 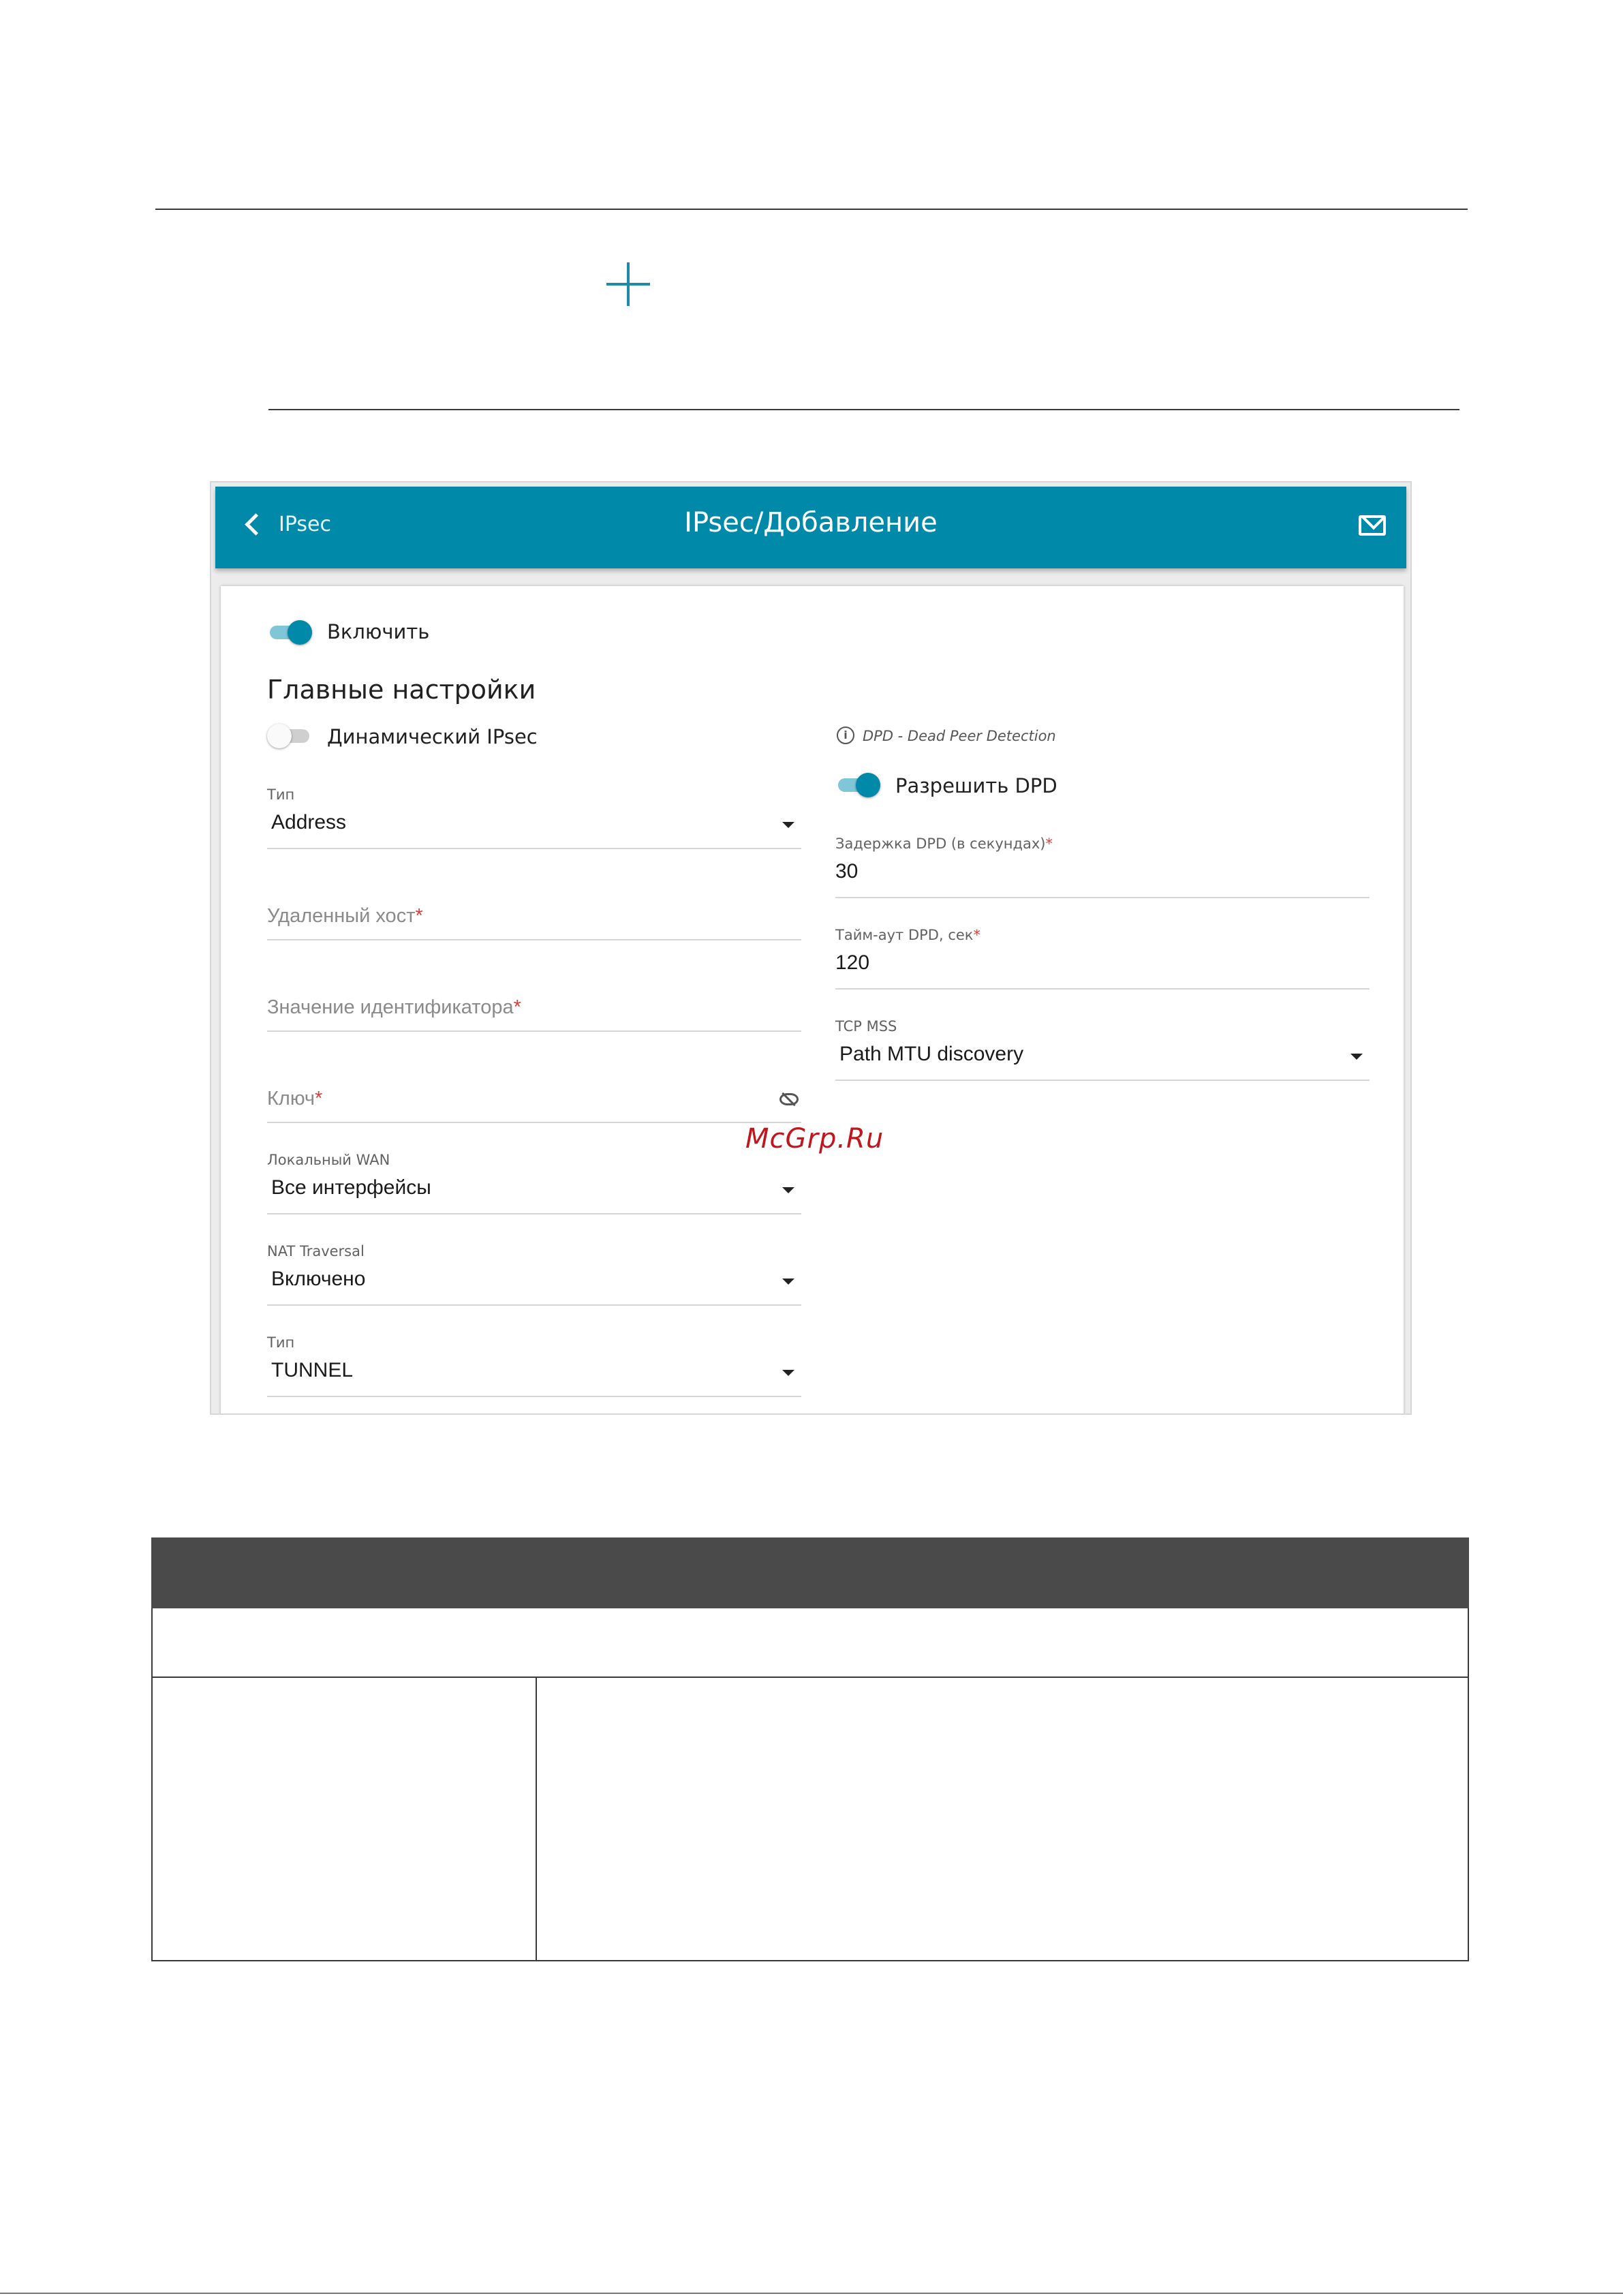 I want to click on app-bar: IPsec IPsec/Добавление, so click(x=810, y=527).